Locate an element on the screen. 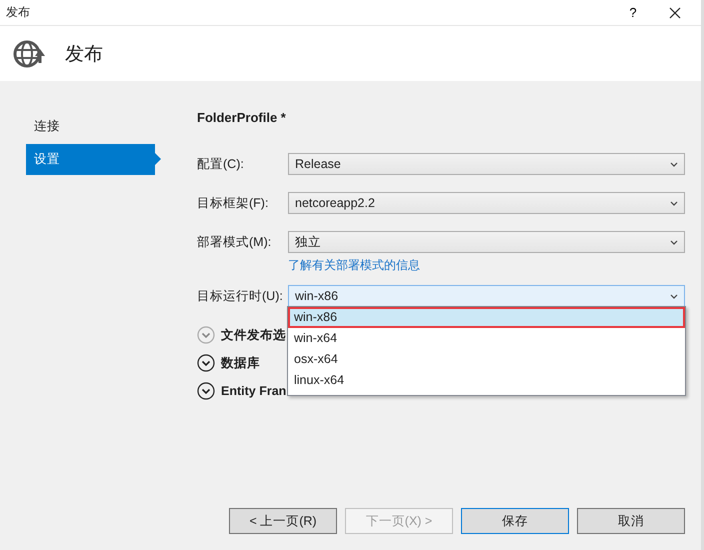 Image resolution: width=704 pixels, height=550 pixels. dropdown-field: Release is located at coordinates (486, 164).